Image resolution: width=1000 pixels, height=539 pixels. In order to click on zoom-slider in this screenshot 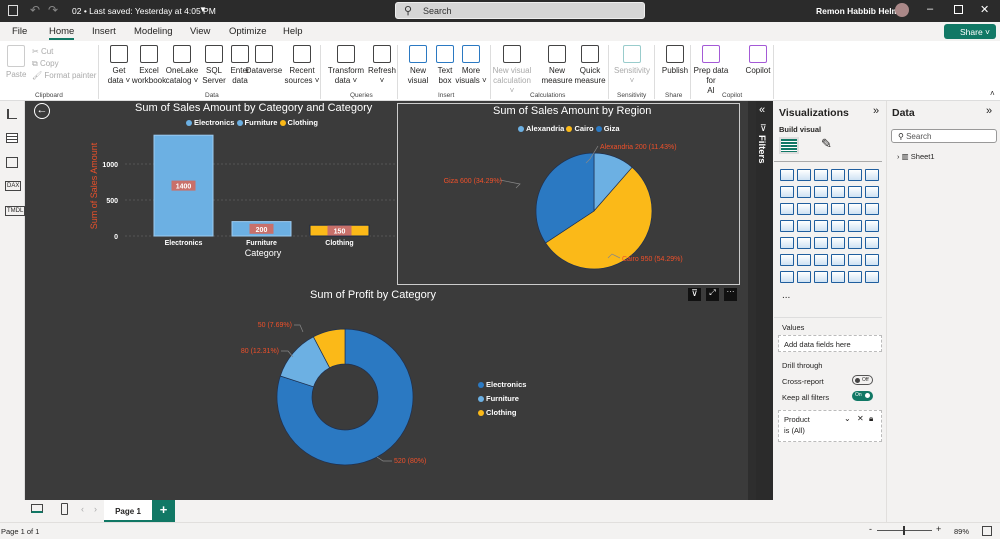, I will do `click(904, 530)`.